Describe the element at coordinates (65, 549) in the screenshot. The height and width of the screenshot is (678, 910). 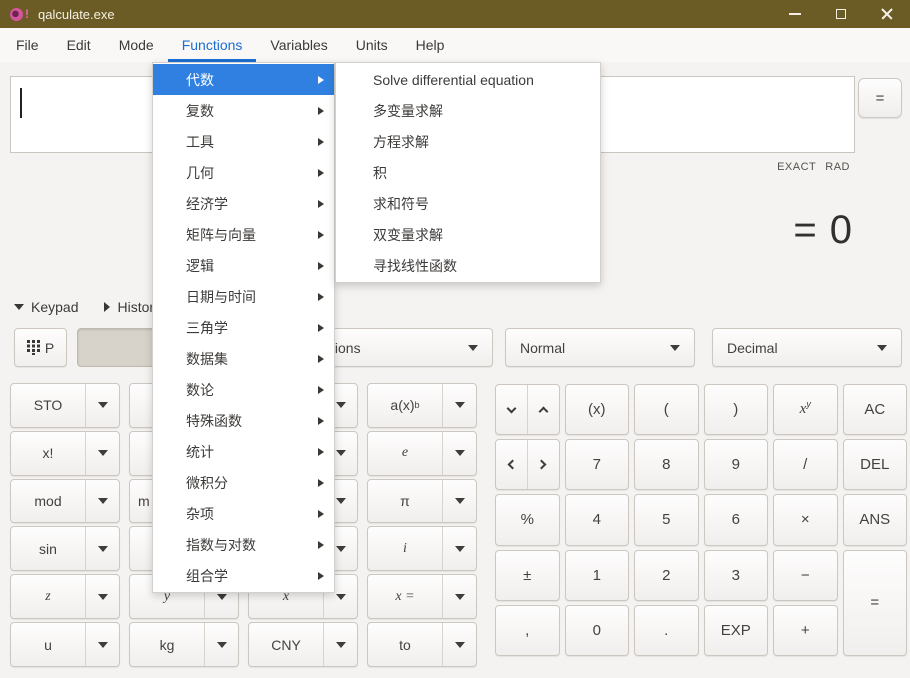
I see `key-sin: sin` at that location.